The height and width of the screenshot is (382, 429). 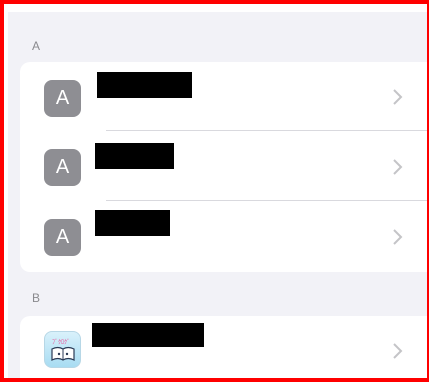 I want to click on section-header-a: A, so click(x=36, y=46).